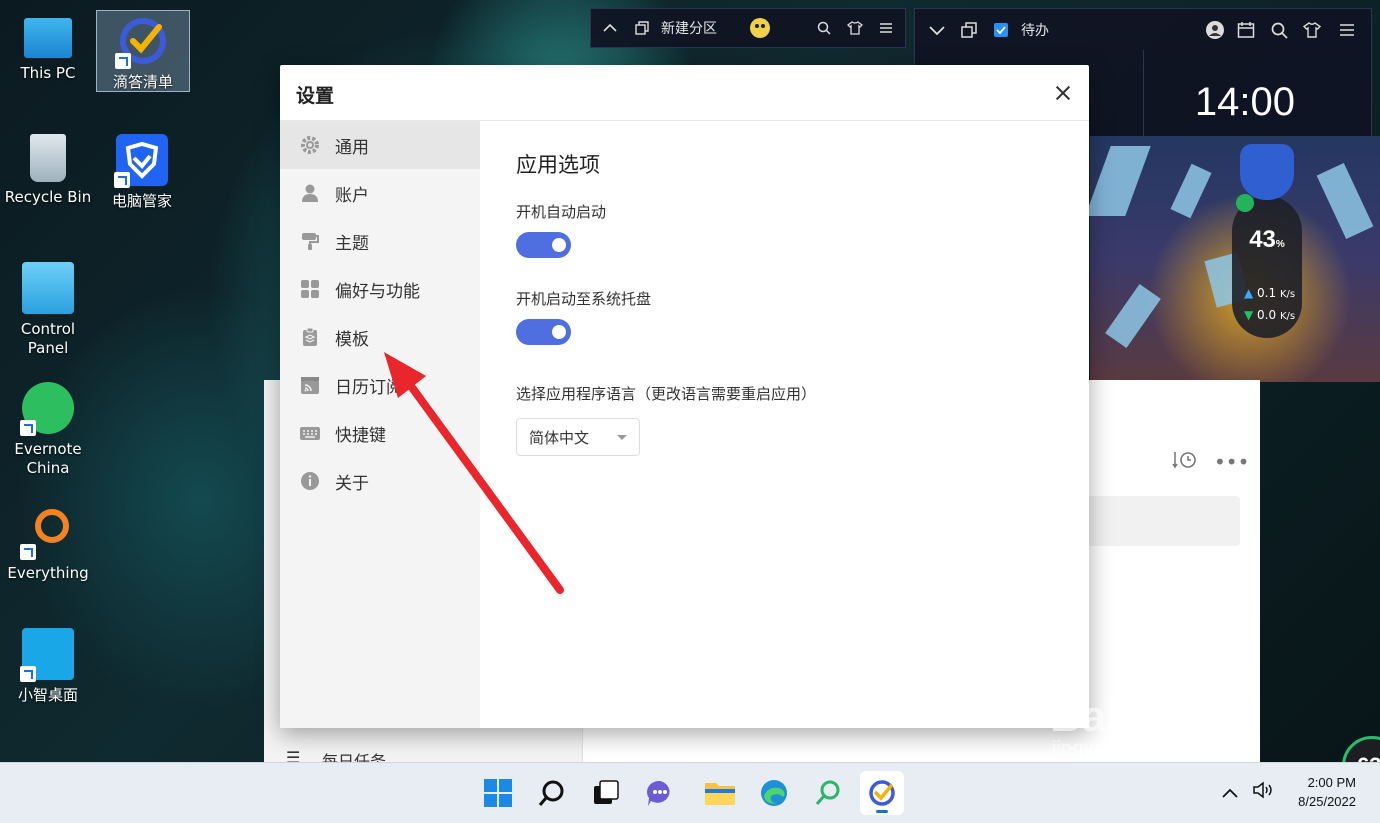 This screenshot has width=1380, height=823. I want to click on nav-item-theme: 主题, so click(380, 241).